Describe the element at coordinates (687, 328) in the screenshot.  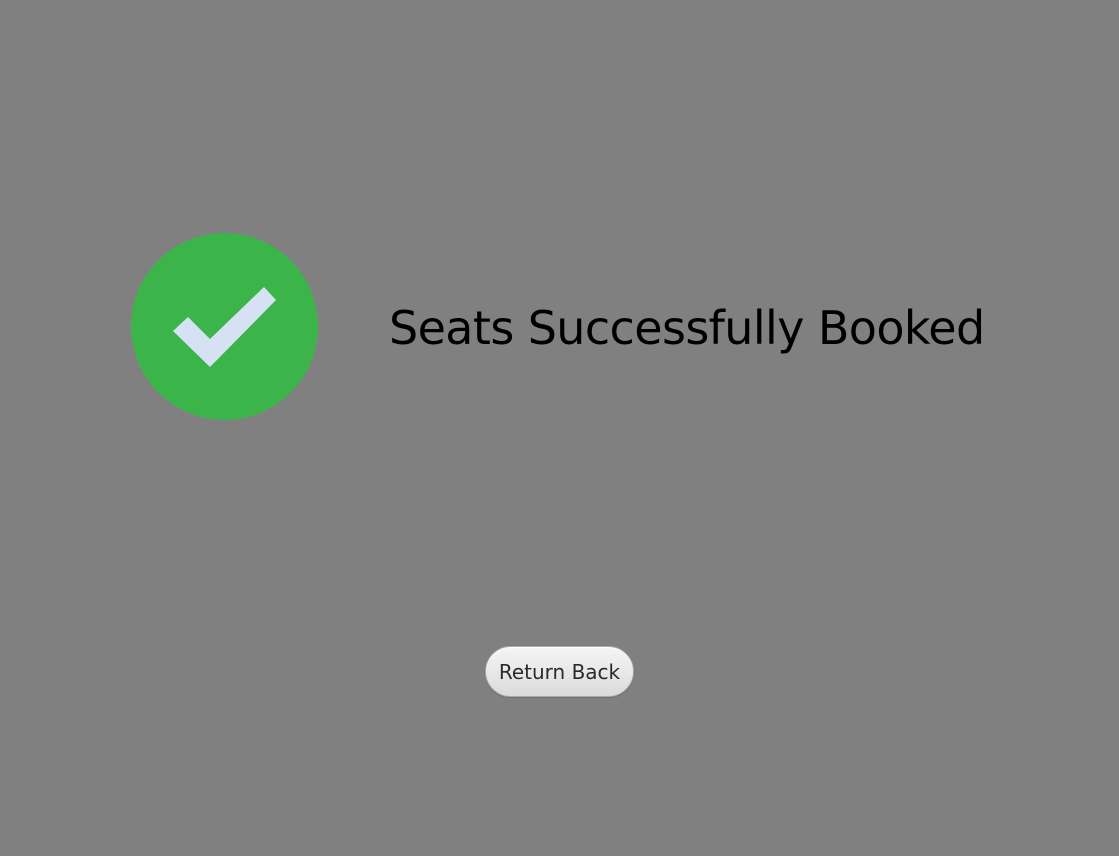
I see `success-message: Seats Successfully Booked` at that location.